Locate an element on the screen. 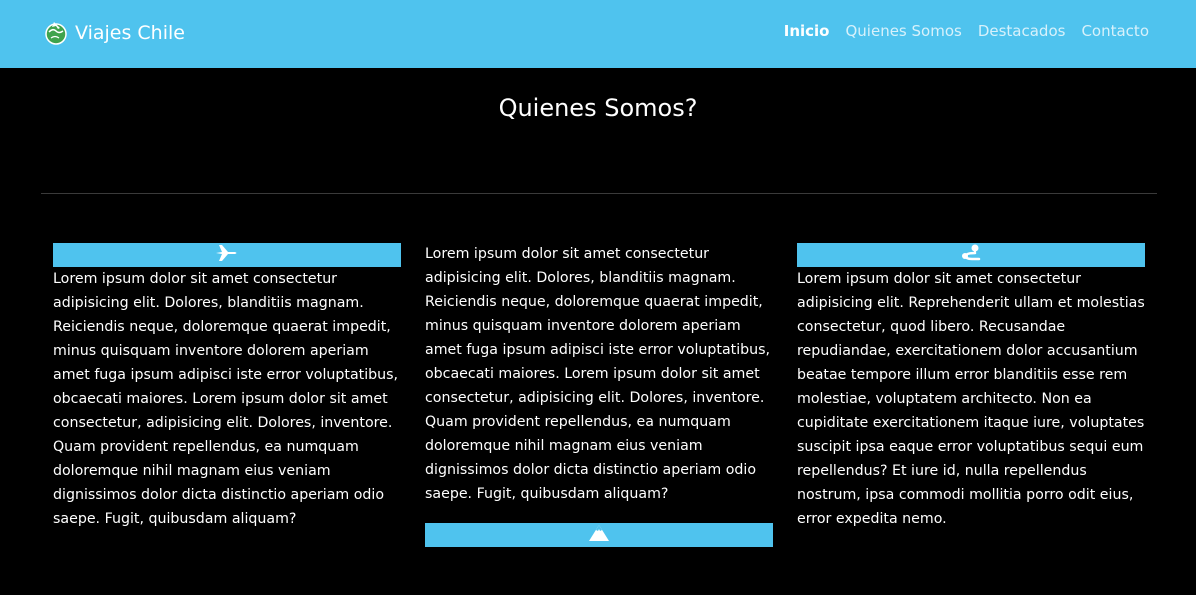 This screenshot has height=595, width=1196. nav-link-inicio: Inicio is located at coordinates (807, 31).